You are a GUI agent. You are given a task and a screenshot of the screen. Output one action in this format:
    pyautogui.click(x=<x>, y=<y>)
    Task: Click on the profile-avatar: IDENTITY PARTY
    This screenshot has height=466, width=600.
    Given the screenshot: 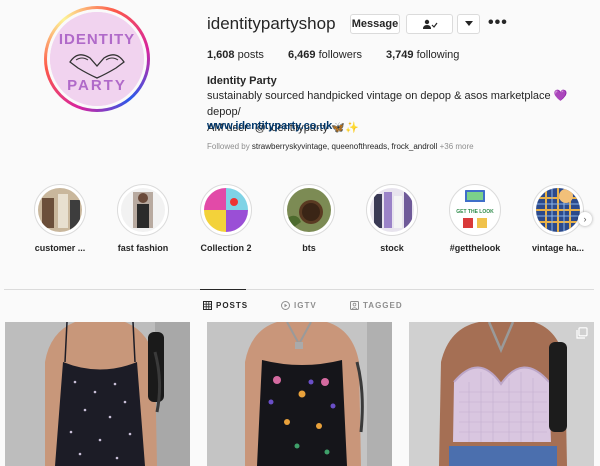 What is the action you would take?
    pyautogui.click(x=97, y=59)
    